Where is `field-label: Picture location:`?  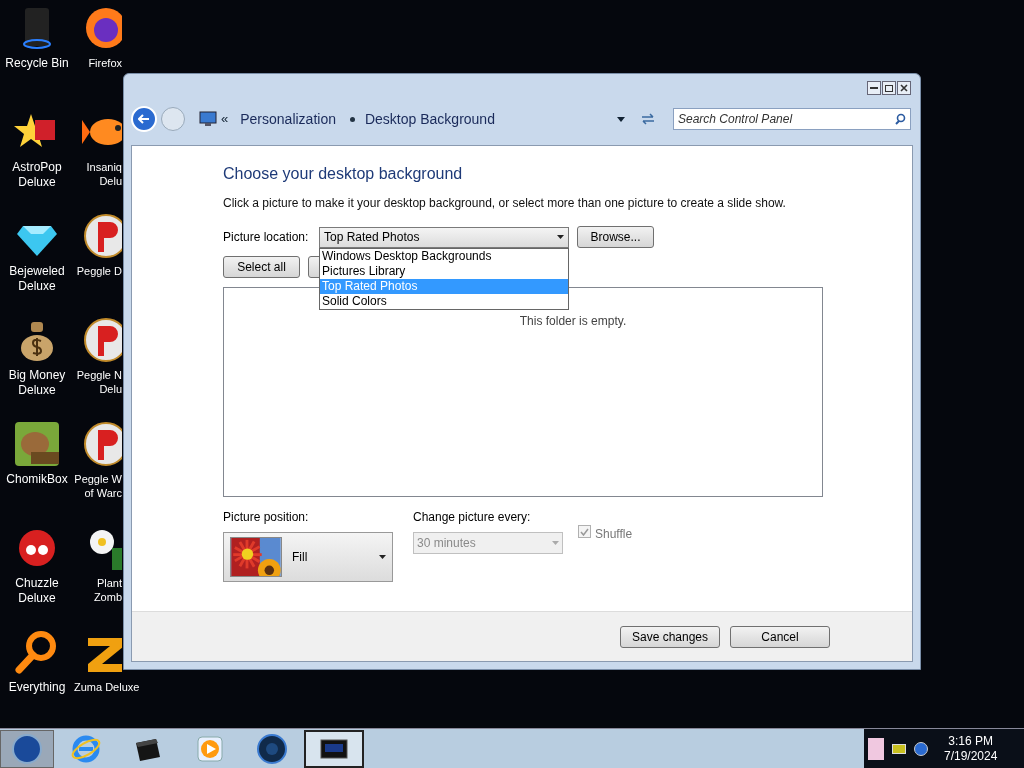 field-label: Picture location: is located at coordinates (266, 237).